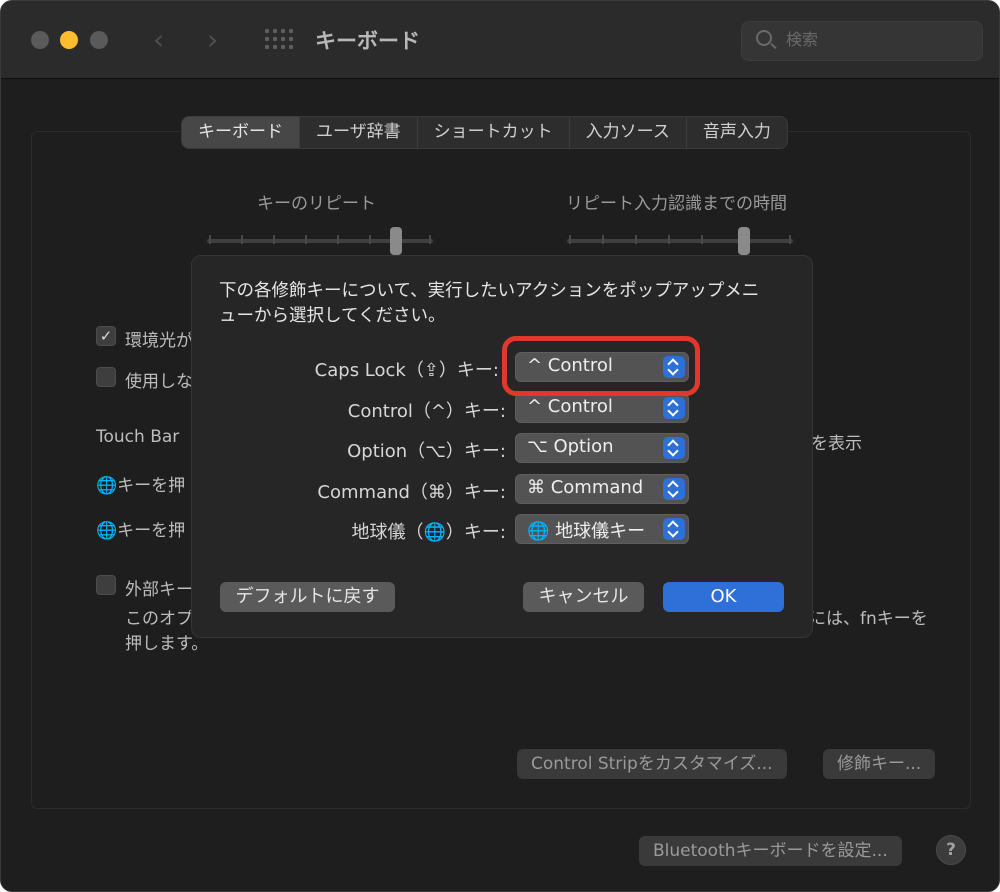  I want to click on control-key-label: Control（^）キー:, so click(426, 411).